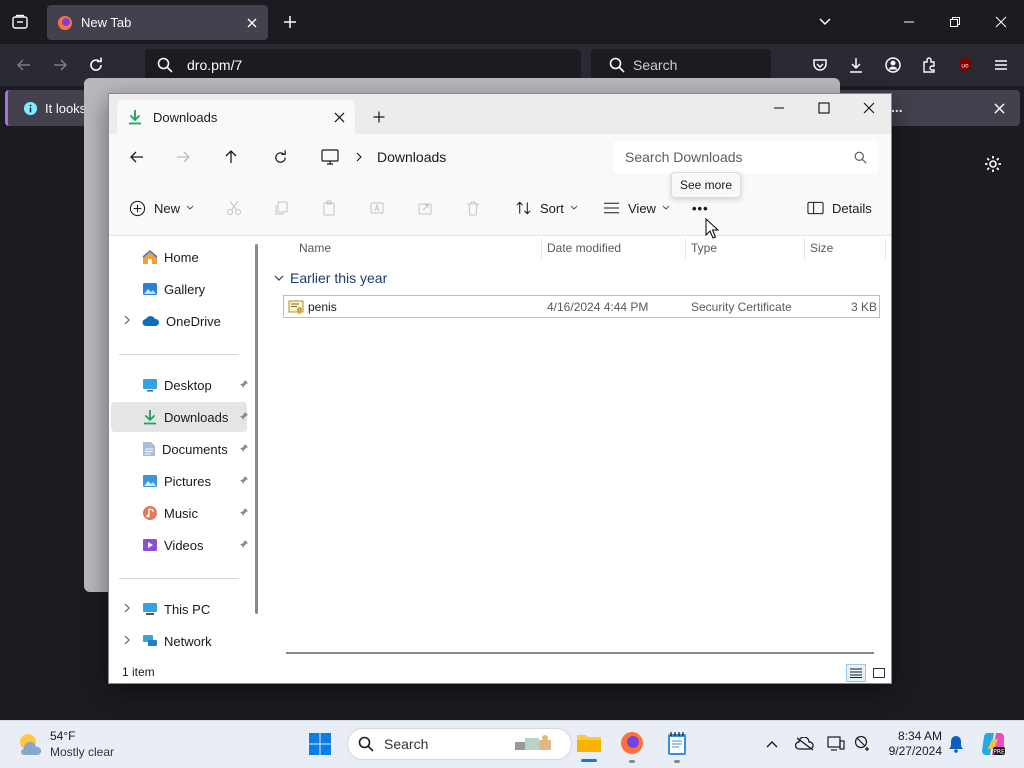 This screenshot has width=1024, height=768. What do you see at coordinates (965, 65) in the screenshot?
I see `ublock-origin-icon: uo` at bounding box center [965, 65].